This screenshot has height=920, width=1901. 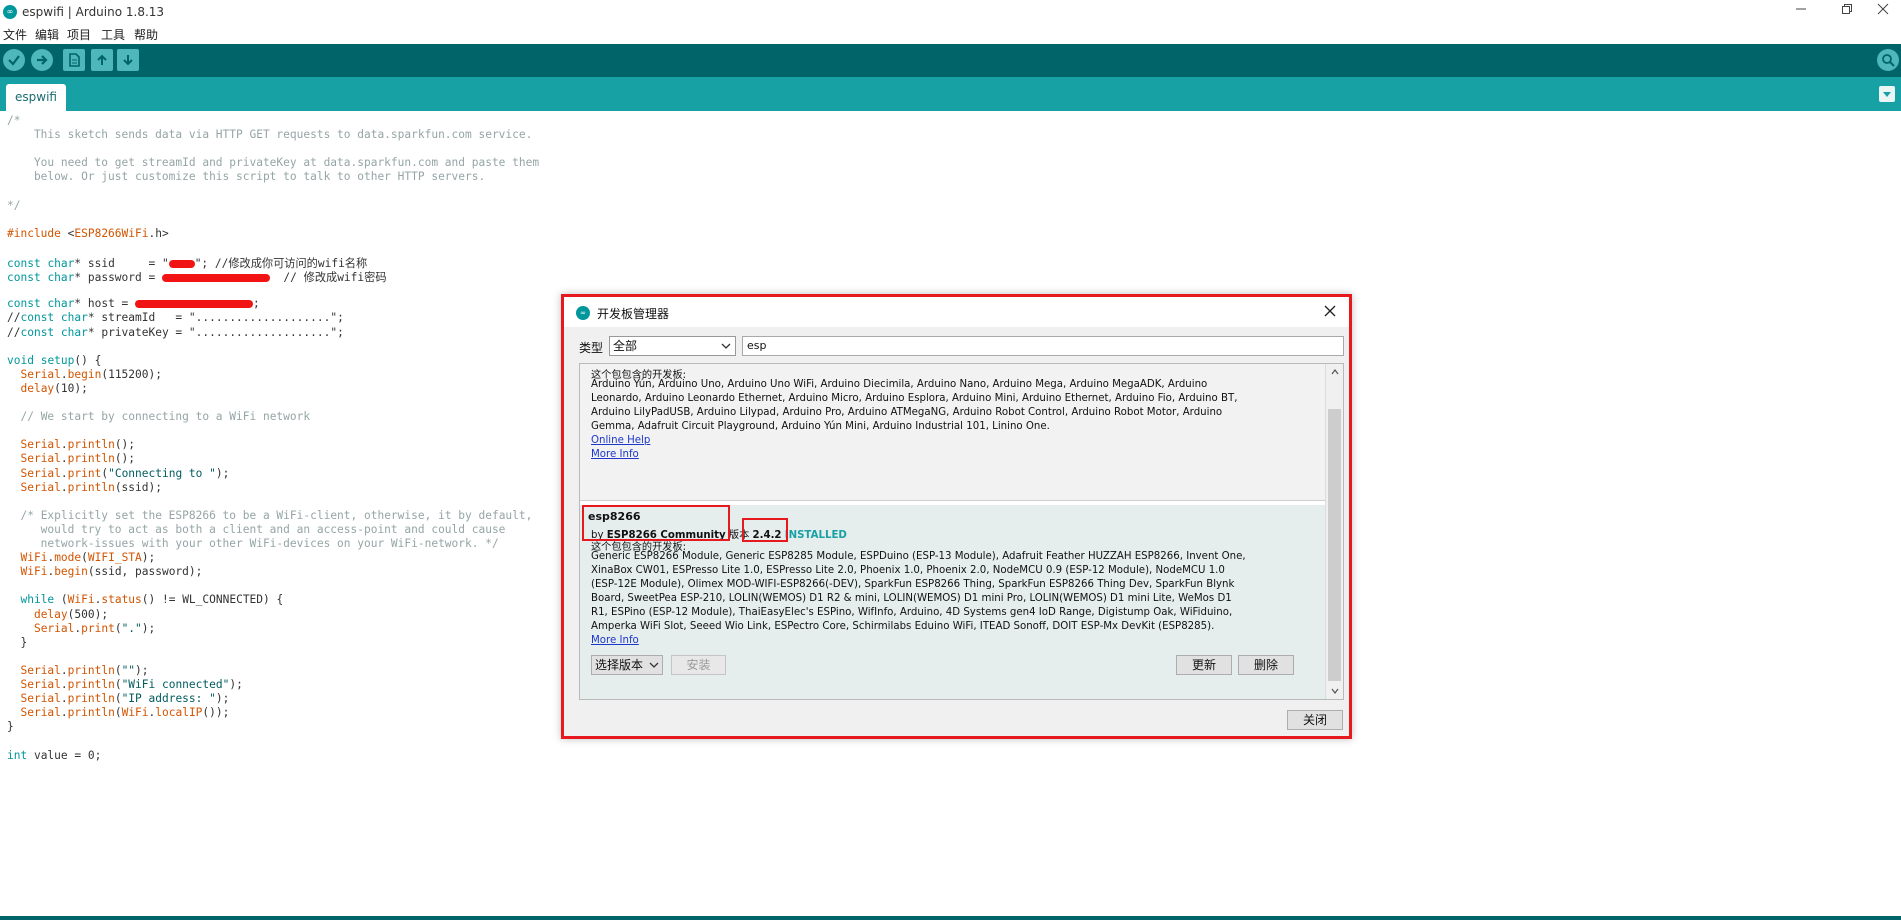 I want to click on update-button: 更新, so click(x=1204, y=665).